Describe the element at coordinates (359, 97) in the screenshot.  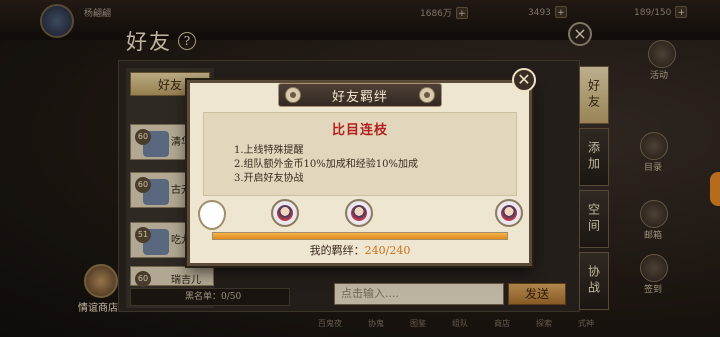
I see `dialog-title: 好友羁绊` at that location.